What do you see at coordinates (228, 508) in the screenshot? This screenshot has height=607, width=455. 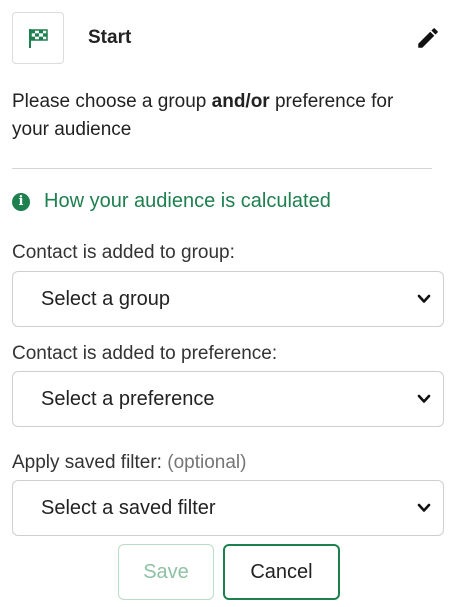 I see `saved-filter-select: Select a saved filter` at bounding box center [228, 508].